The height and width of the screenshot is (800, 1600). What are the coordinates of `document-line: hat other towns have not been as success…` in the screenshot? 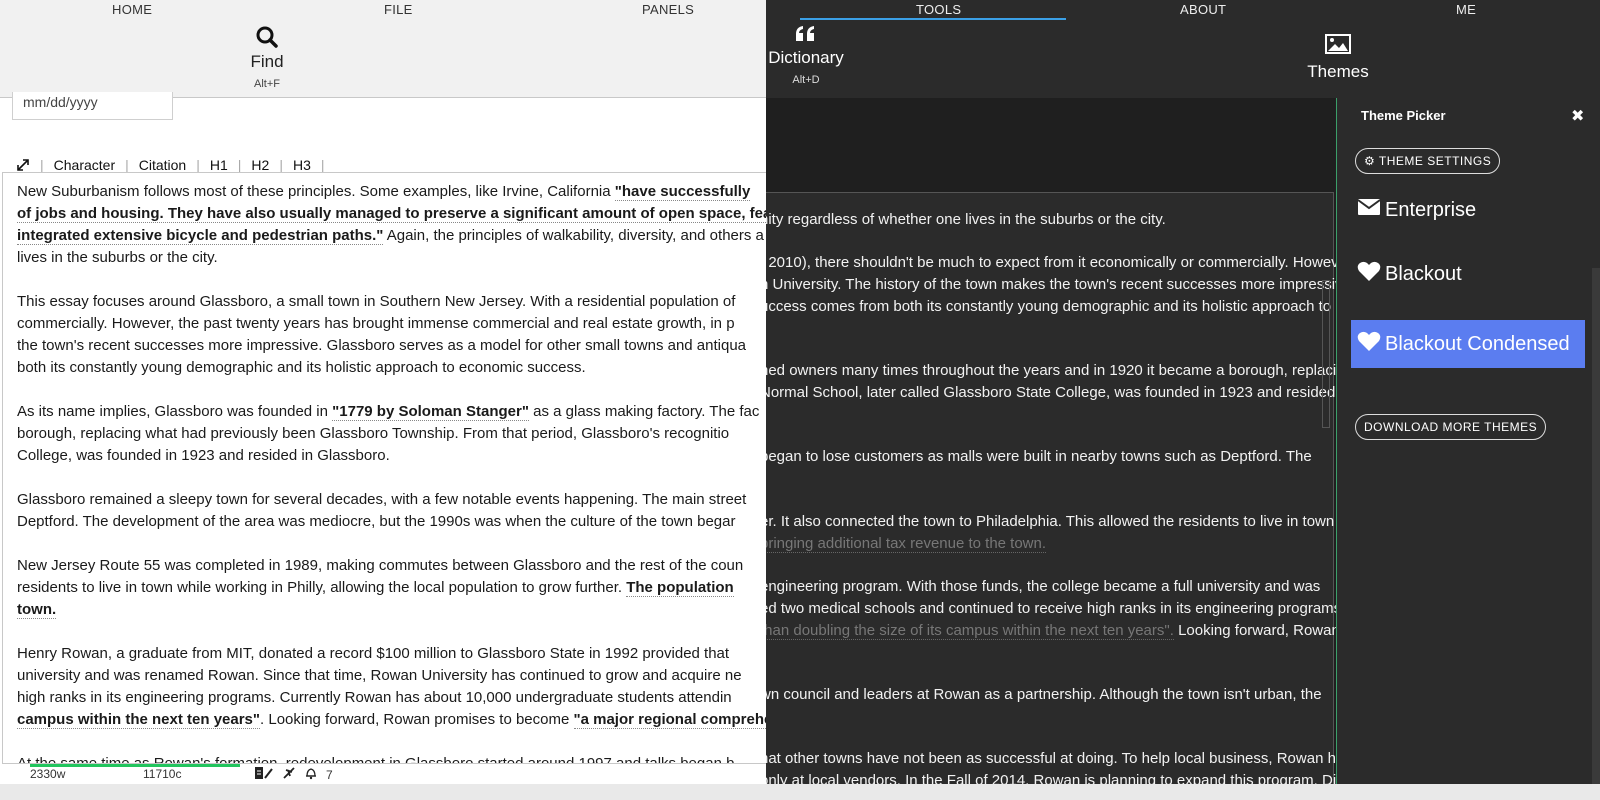 It's located at (1051, 758).